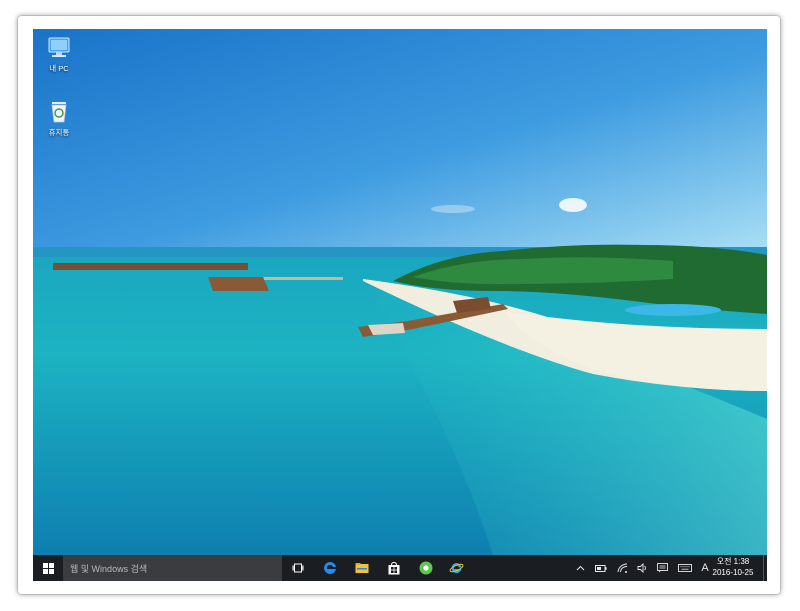 Image resolution: width=800 pixels, height=611 pixels. I want to click on taskbar-app-edge, so click(330, 568).